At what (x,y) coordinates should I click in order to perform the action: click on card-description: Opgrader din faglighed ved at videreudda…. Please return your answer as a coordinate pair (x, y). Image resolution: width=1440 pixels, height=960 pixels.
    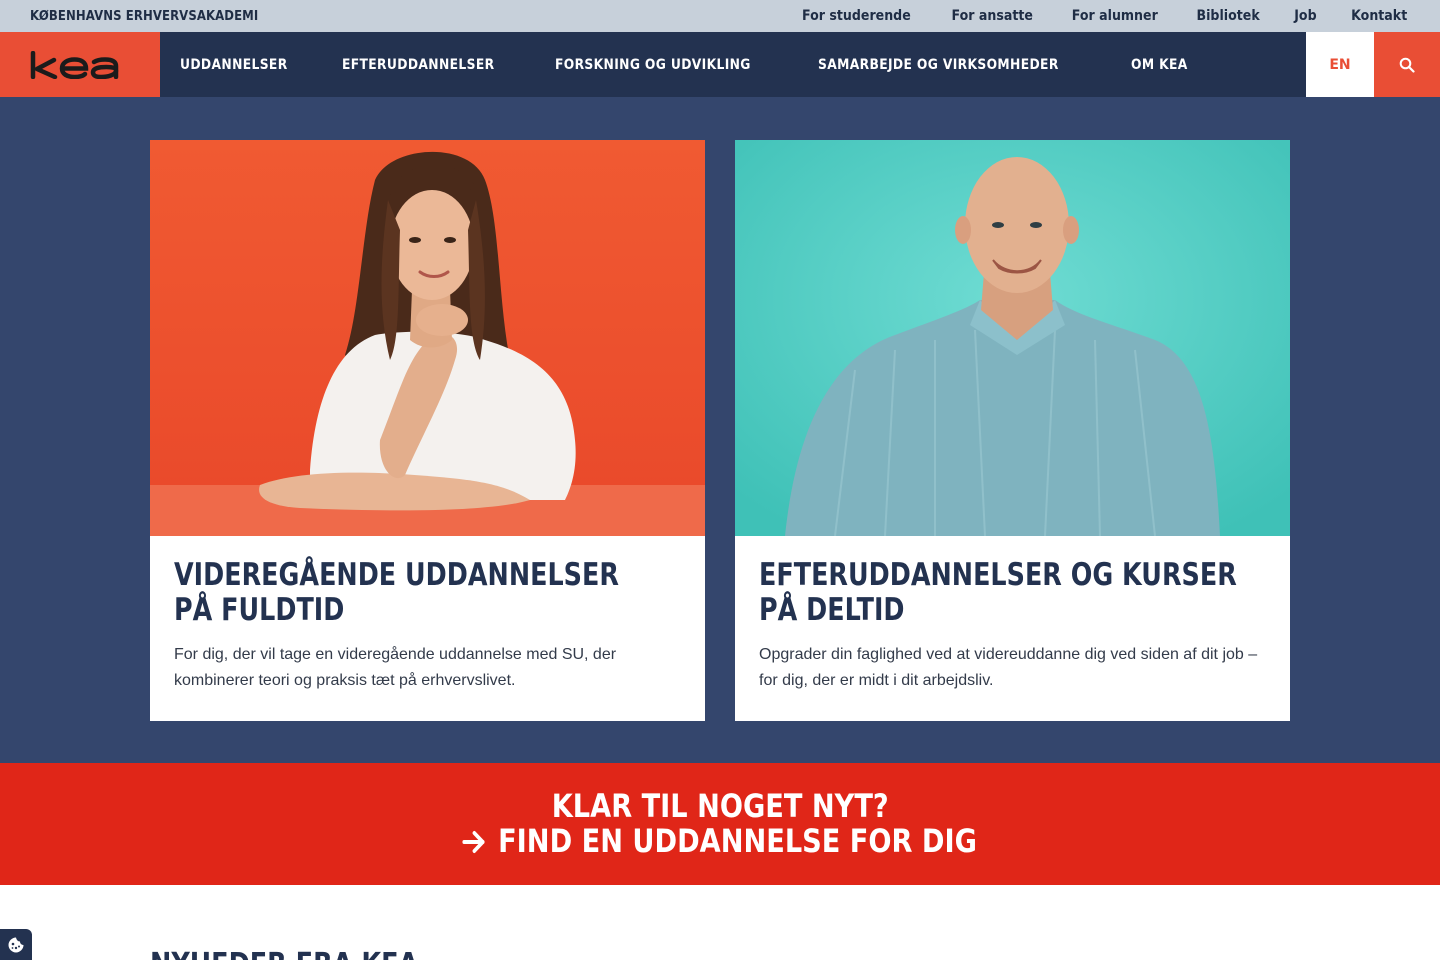
    Looking at the image, I should click on (1008, 667).